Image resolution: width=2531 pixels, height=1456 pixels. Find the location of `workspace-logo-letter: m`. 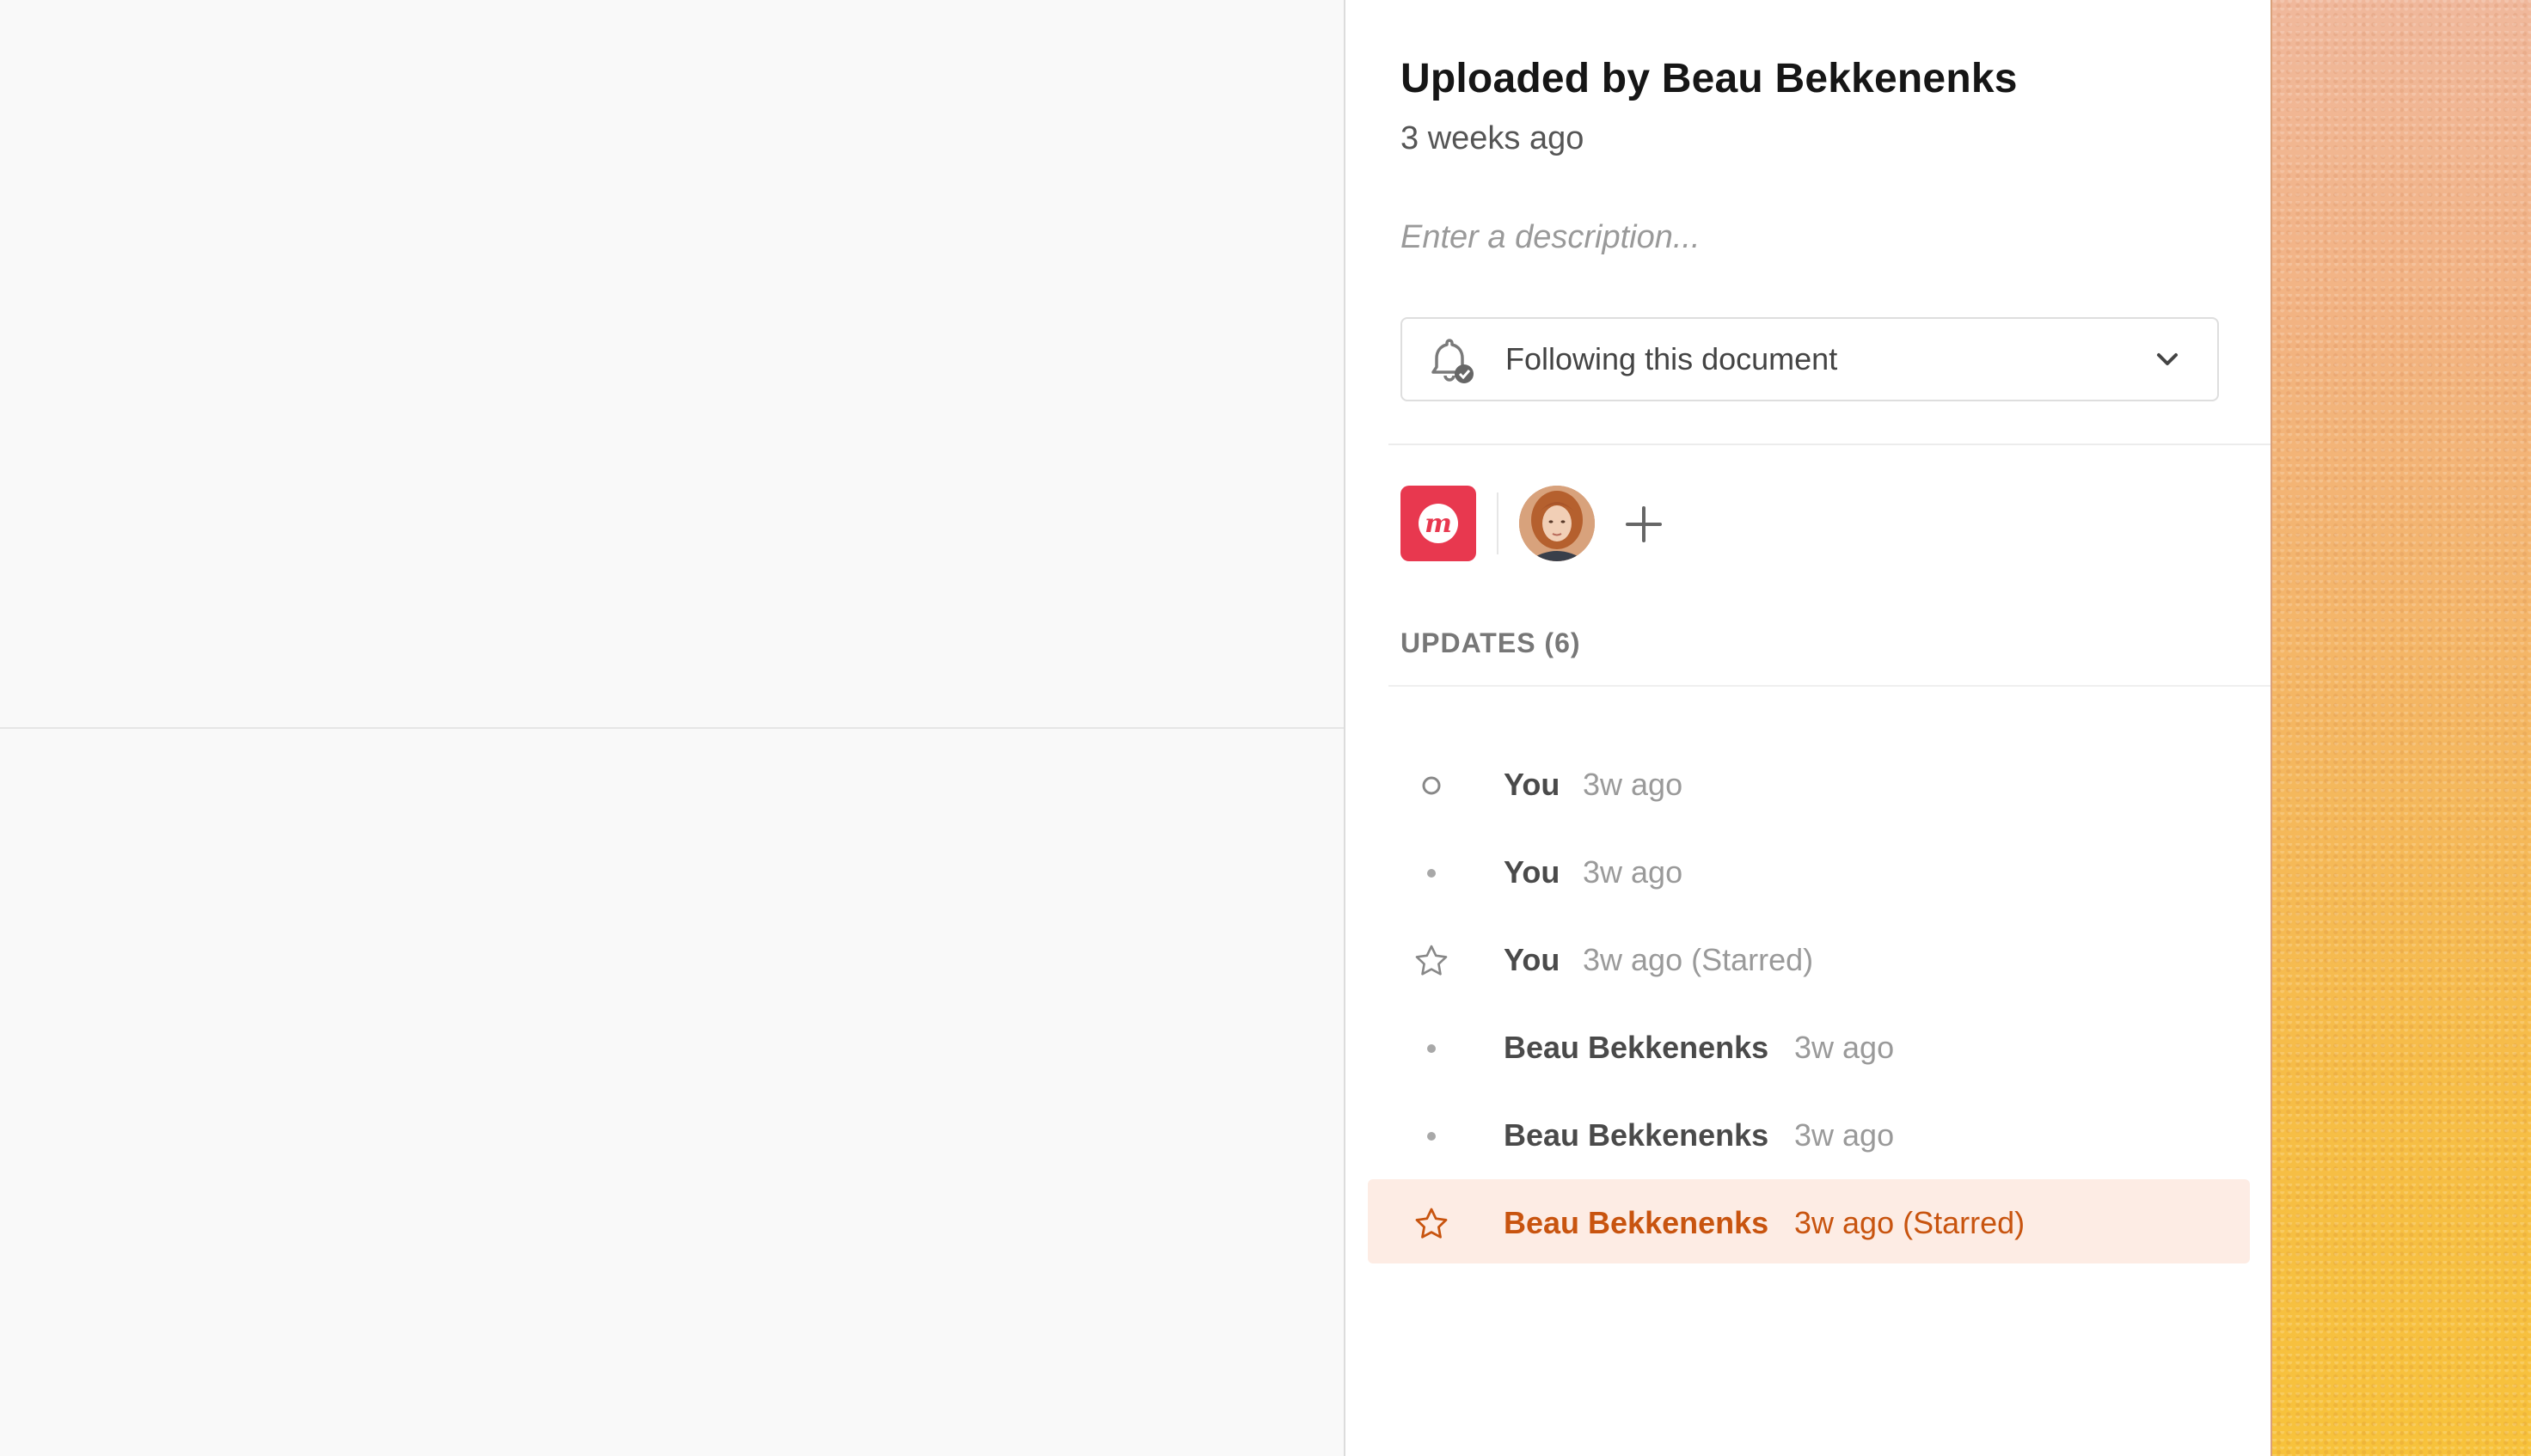

workspace-logo-letter: m is located at coordinates (1438, 524).